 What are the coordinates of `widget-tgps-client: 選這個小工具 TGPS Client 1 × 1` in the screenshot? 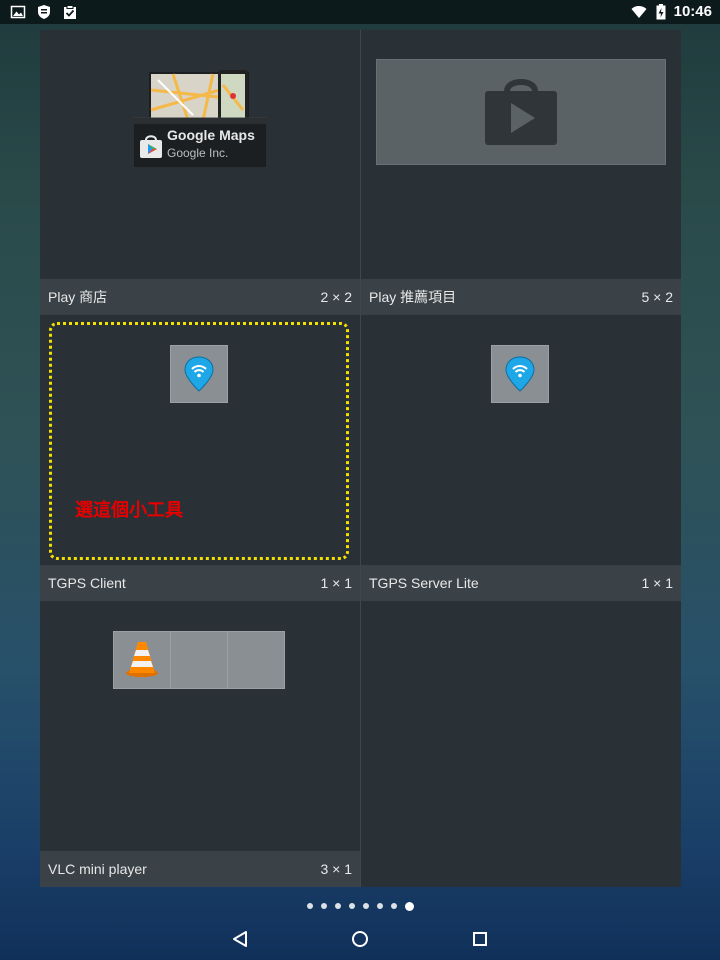 It's located at (200, 458).